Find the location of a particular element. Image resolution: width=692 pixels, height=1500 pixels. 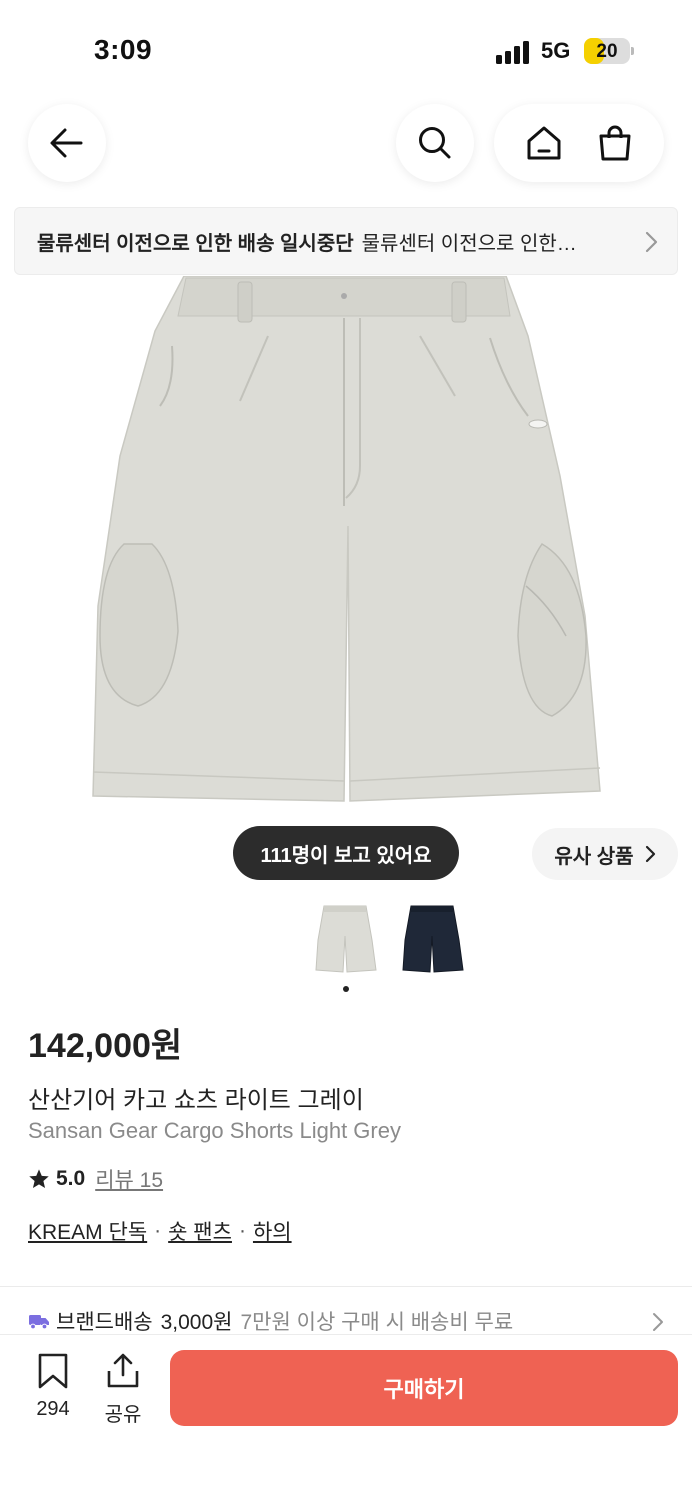

search-icon is located at coordinates (435, 143).